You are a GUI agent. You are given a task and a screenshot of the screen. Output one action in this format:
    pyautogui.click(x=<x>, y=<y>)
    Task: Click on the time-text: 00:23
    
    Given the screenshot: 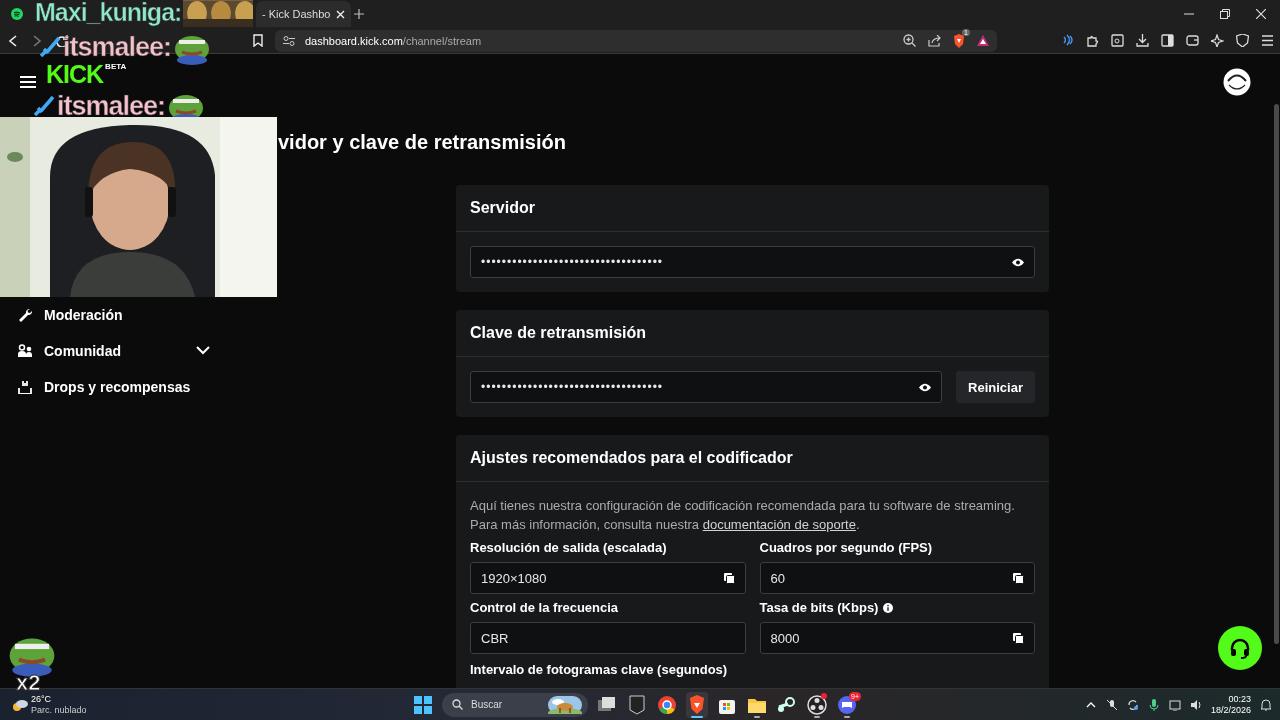 What is the action you would take?
    pyautogui.click(x=1239, y=699)
    